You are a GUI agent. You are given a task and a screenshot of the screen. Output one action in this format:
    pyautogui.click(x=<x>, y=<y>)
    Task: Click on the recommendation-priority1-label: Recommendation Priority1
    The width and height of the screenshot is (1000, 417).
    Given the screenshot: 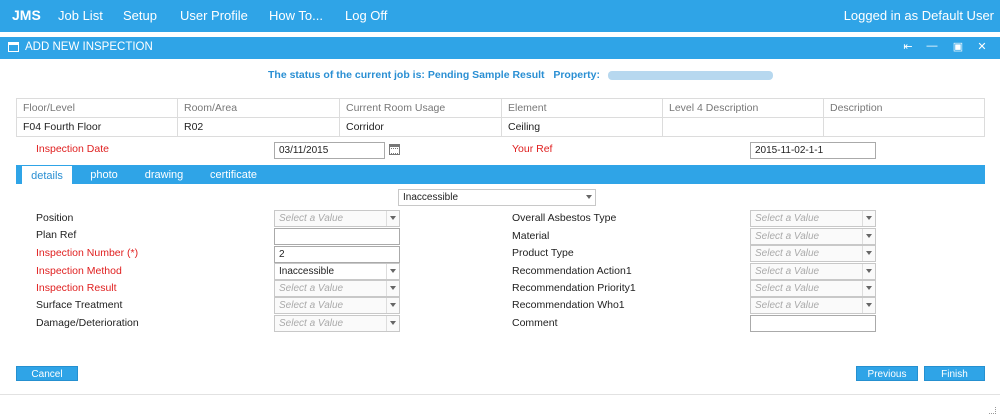 What is the action you would take?
    pyautogui.click(x=574, y=288)
    